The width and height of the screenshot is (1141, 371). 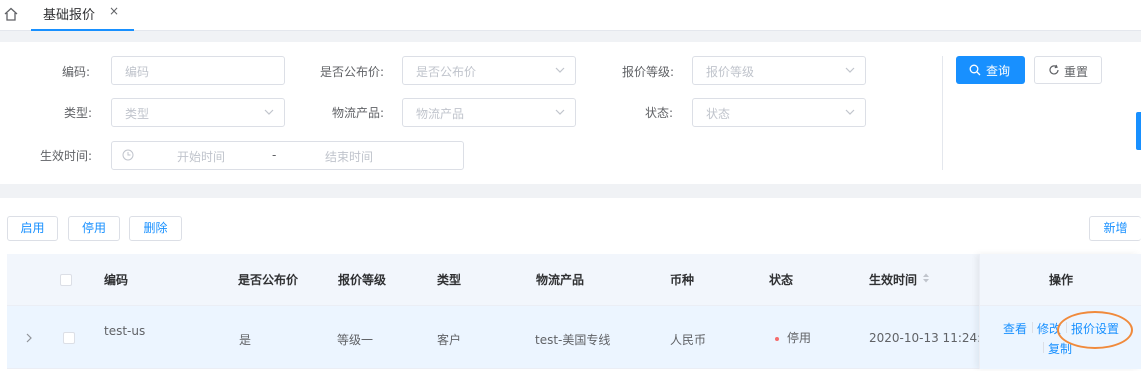 What do you see at coordinates (942, 113) in the screenshot?
I see `filter-divider` at bounding box center [942, 113].